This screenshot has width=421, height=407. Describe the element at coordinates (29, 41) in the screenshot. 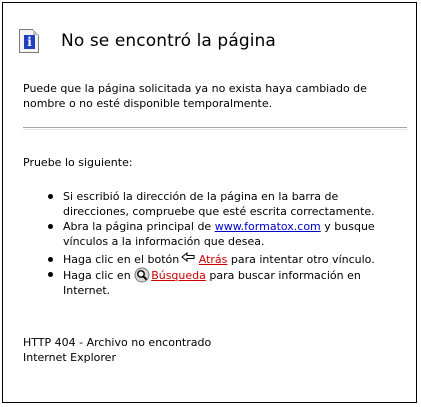

I see `info-icon: i` at that location.